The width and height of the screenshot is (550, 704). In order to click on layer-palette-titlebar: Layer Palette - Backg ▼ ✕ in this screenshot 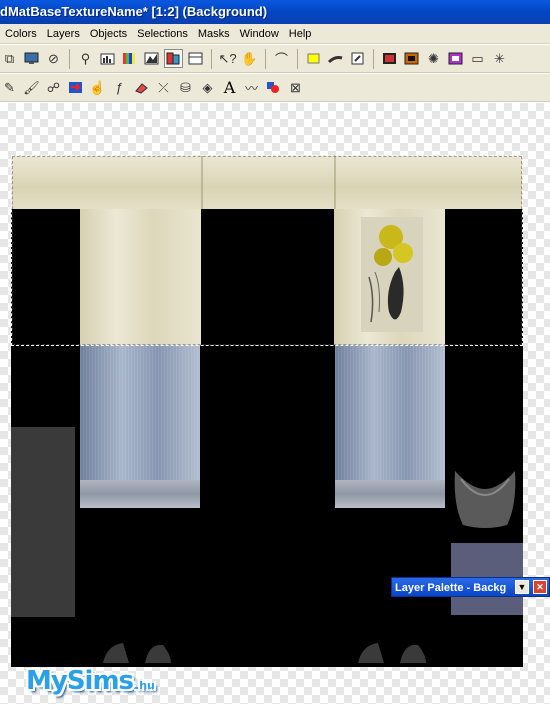, I will do `click(470, 587)`.